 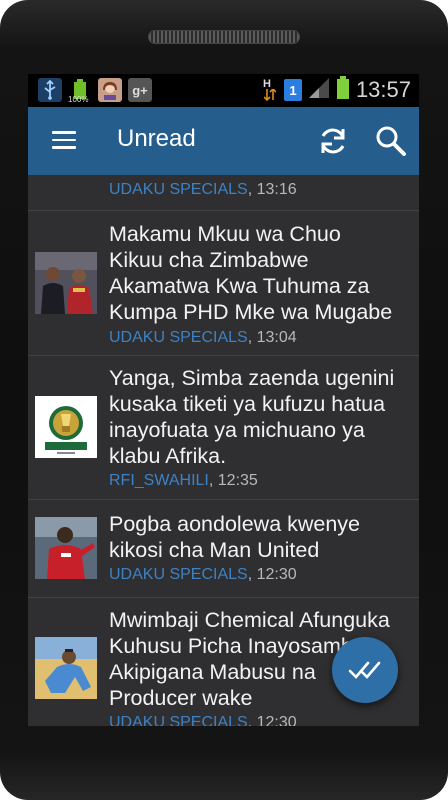 I want to click on page-title: Unread, so click(x=156, y=138).